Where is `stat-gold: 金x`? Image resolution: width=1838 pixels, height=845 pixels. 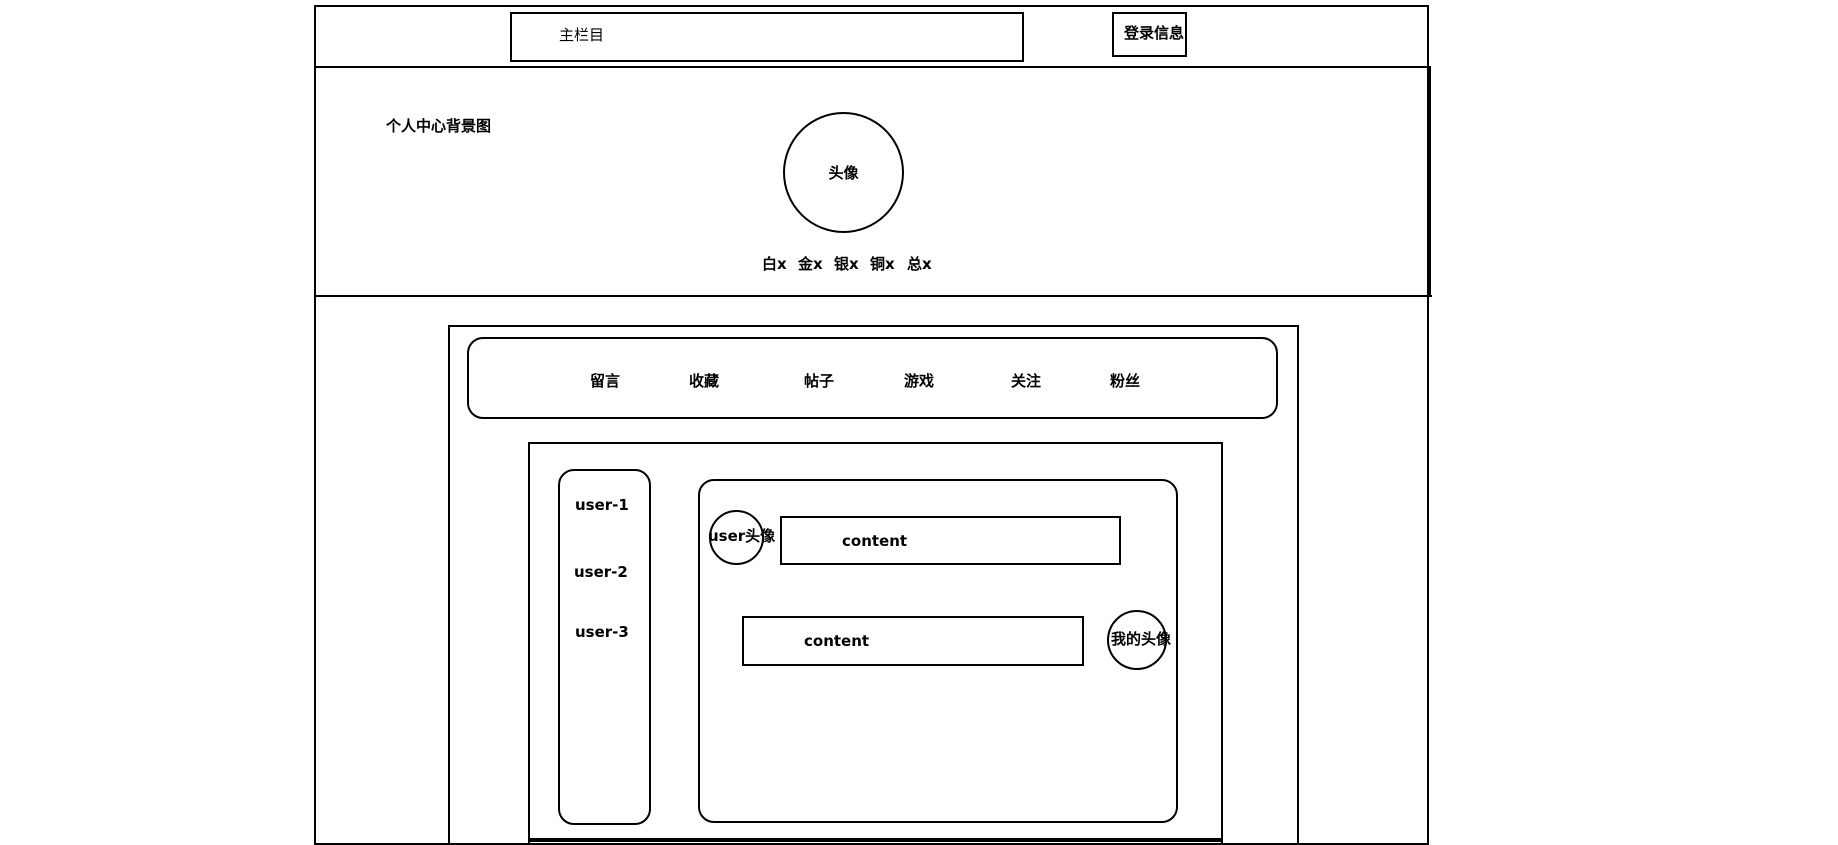 stat-gold: 金x is located at coordinates (810, 264).